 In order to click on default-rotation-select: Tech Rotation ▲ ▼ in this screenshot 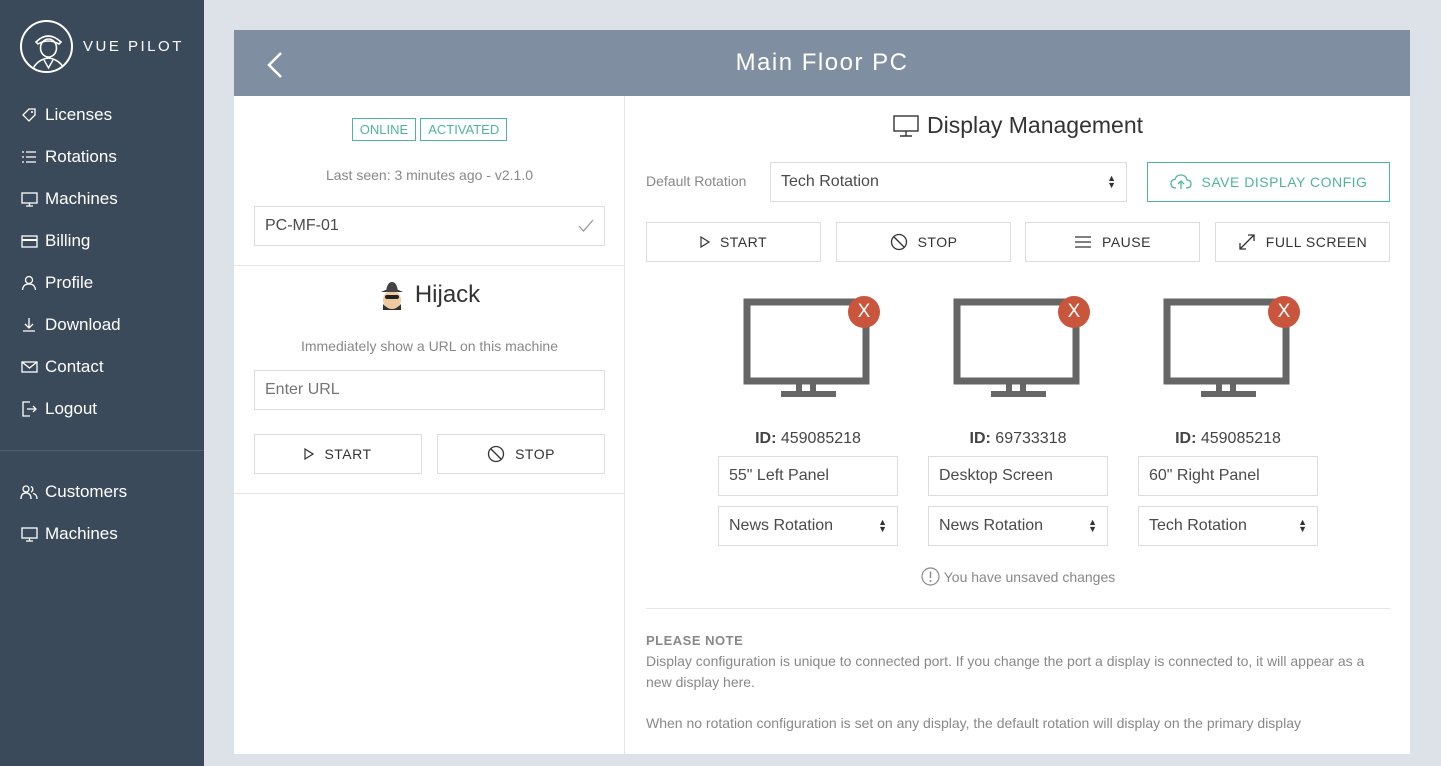, I will do `click(948, 182)`.